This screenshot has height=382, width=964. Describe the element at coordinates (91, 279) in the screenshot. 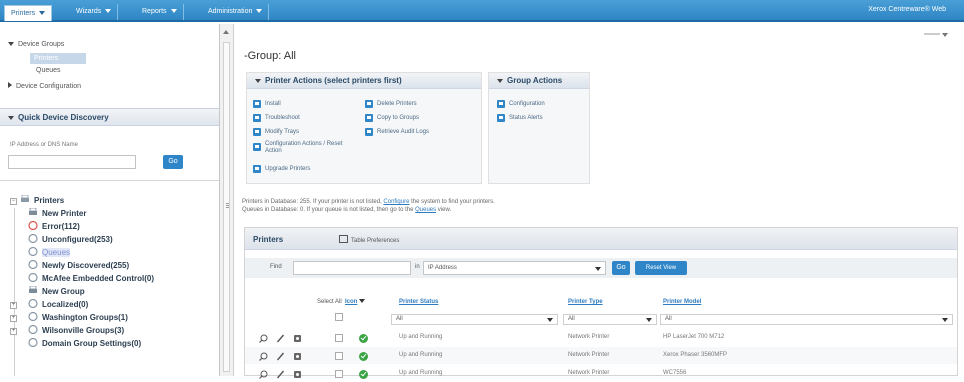

I see `tree-item-mcafee: McAfee Embedded Control(0)` at that location.